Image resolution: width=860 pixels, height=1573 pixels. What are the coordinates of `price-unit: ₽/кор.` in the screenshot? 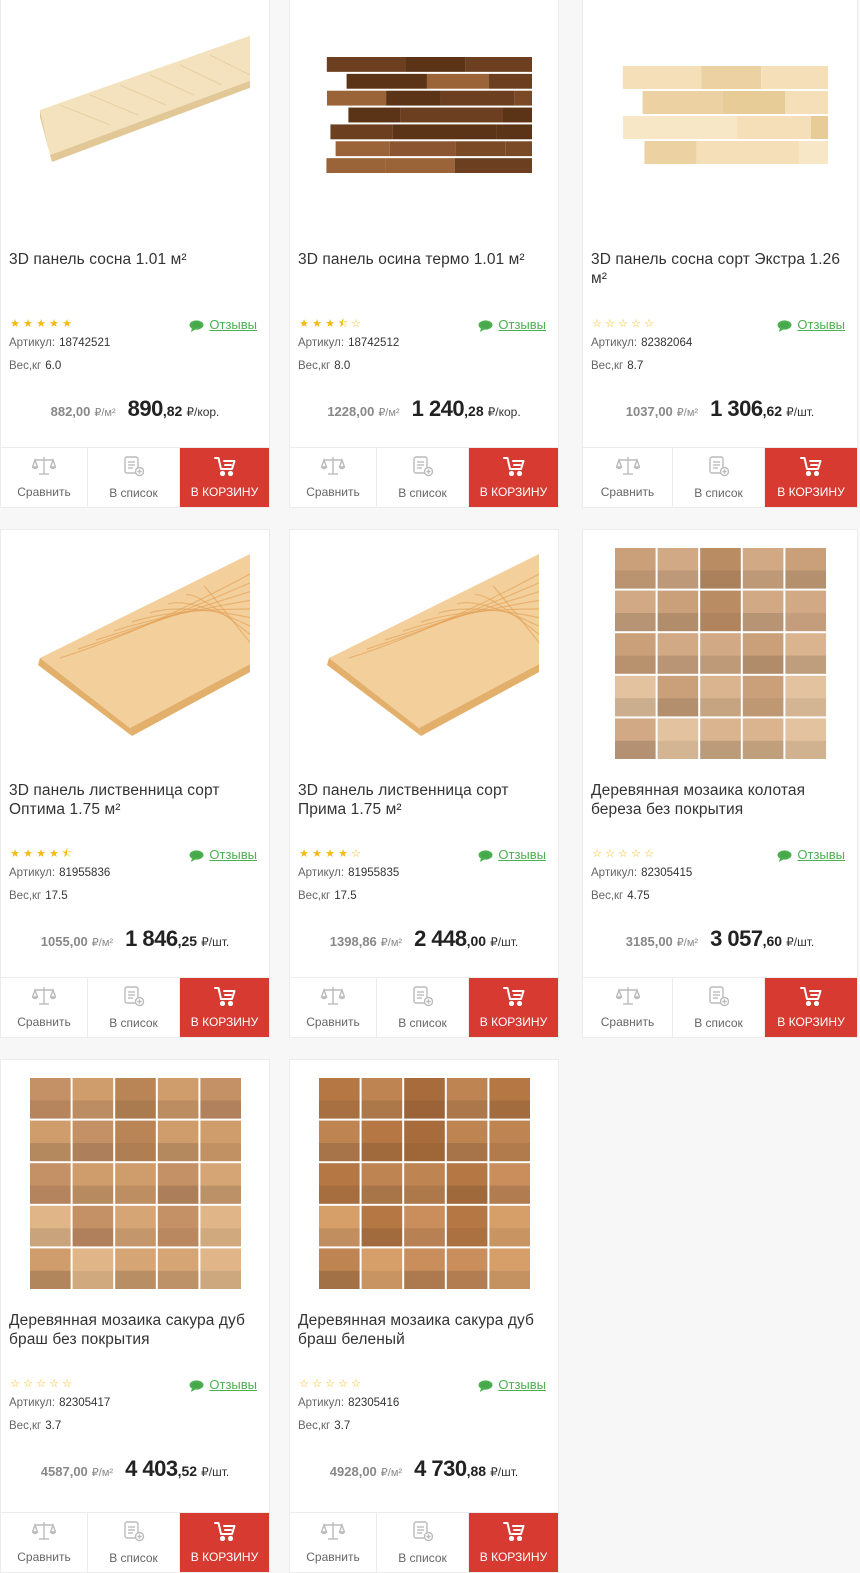 It's located at (504, 412).